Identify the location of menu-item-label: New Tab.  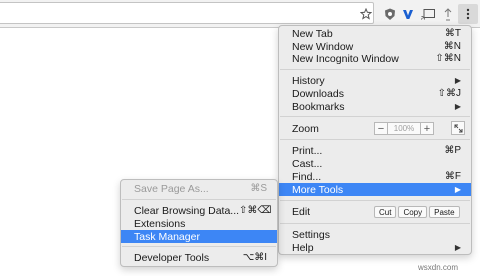
(312, 33).